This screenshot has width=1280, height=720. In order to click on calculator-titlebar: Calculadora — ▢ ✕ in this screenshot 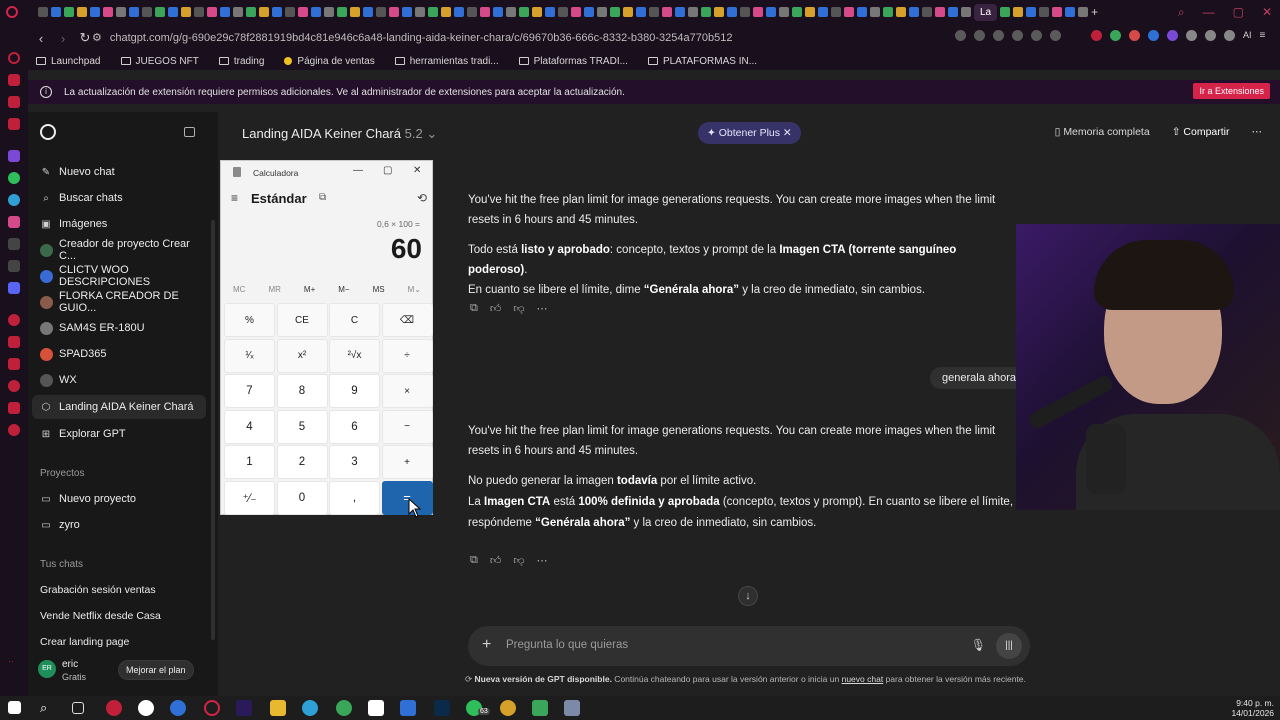, I will do `click(326, 172)`.